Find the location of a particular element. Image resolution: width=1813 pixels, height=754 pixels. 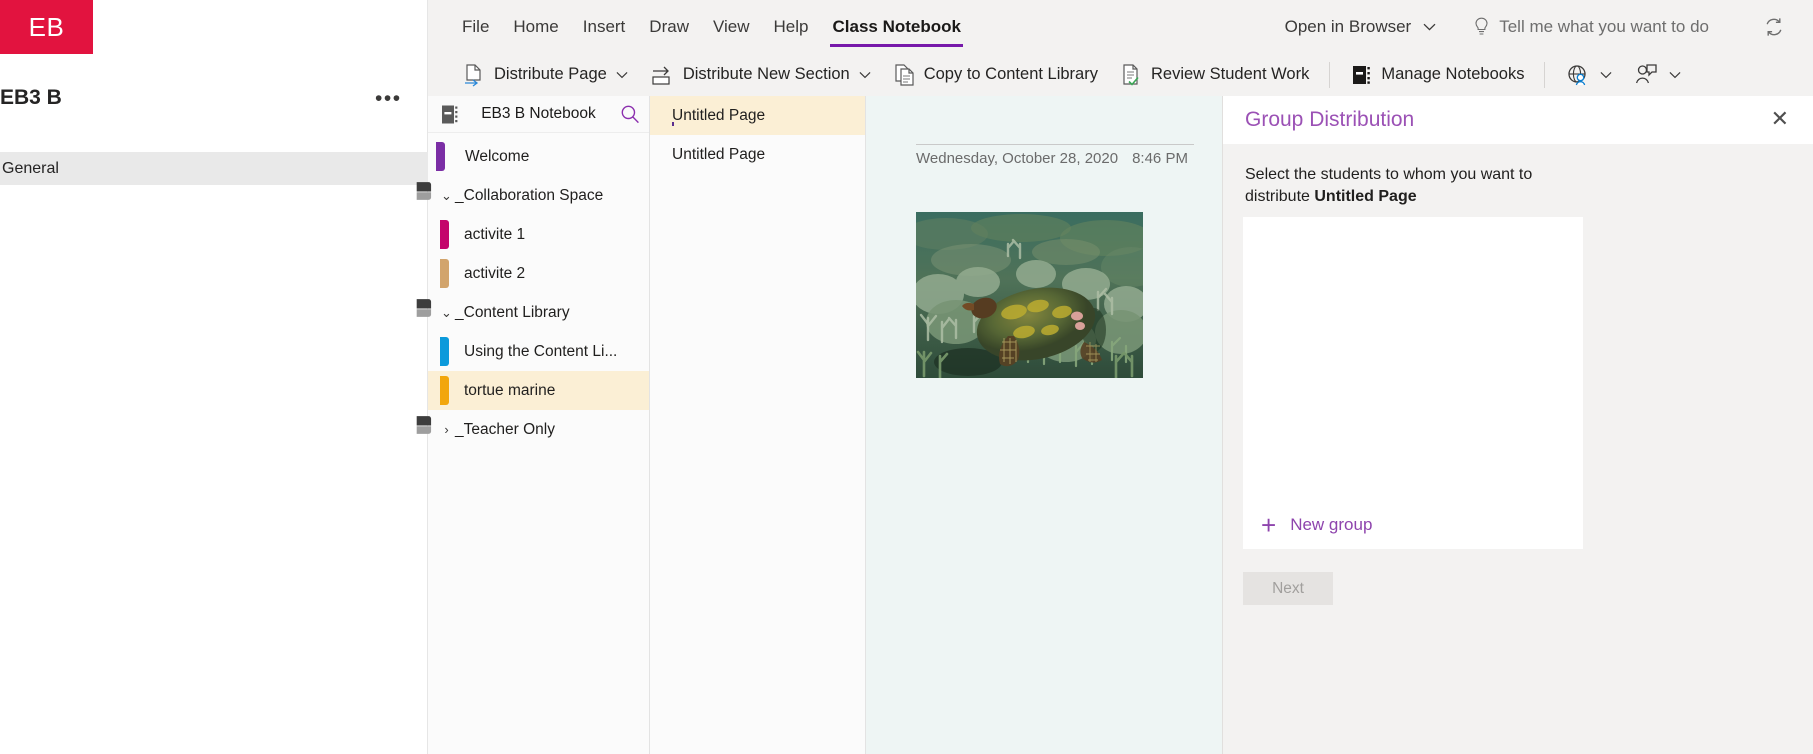

open-in-browser-label: Open in Browser is located at coordinates (1348, 26).